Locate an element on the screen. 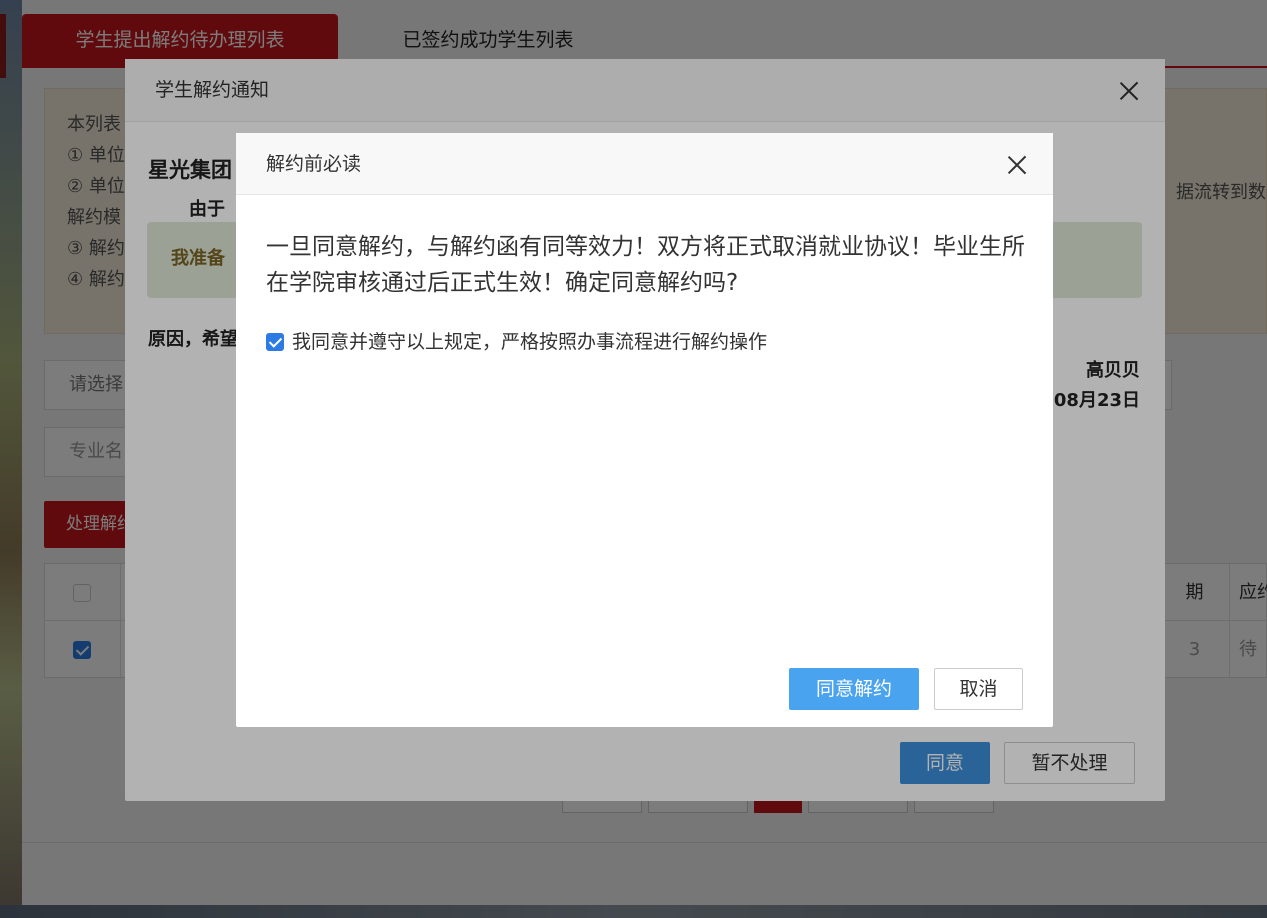 The width and height of the screenshot is (1267, 918). agreement-label: 我同意并遵守以上规定，严格按照办事流程进行解约操作 is located at coordinates (529, 342).